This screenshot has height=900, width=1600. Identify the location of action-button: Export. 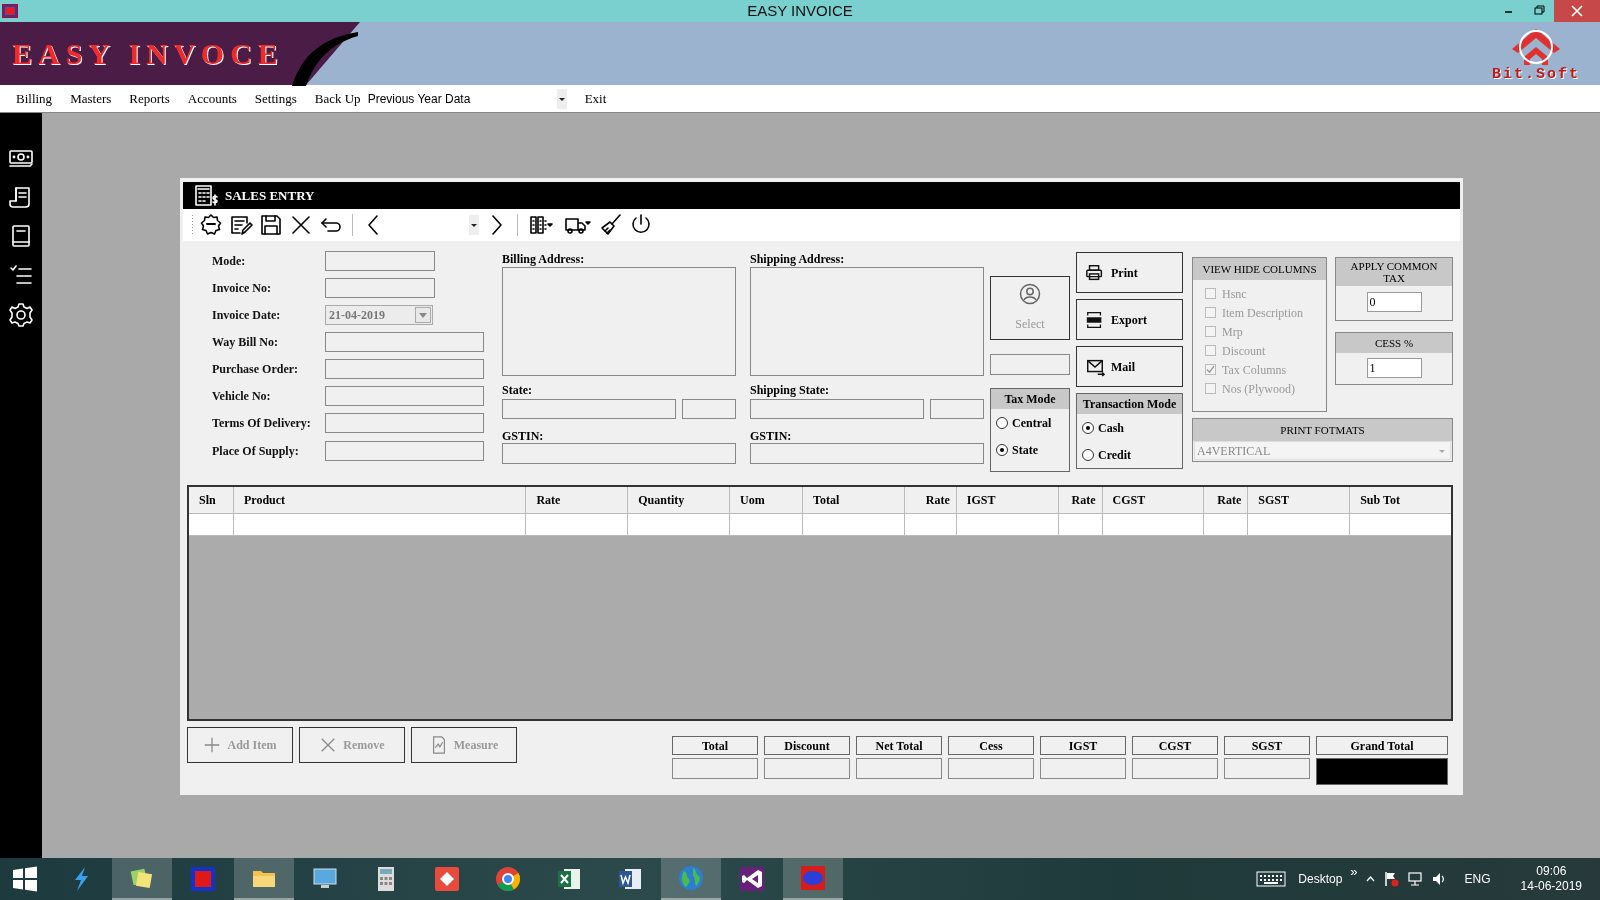
(1129, 319).